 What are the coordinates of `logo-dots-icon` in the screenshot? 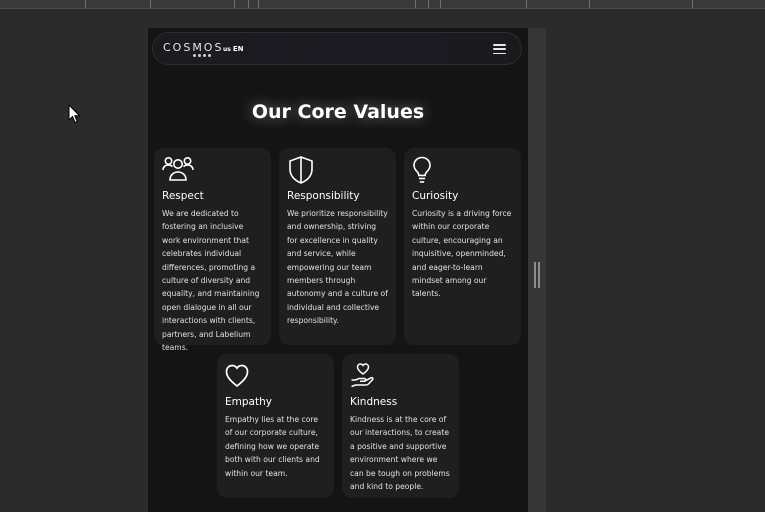 It's located at (202, 55).